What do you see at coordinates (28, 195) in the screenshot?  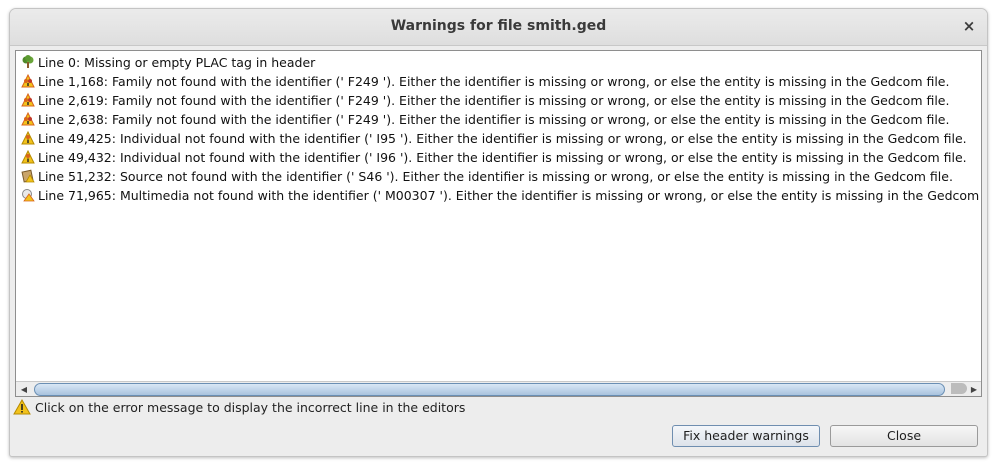 I see `multimedia-warning-icon` at bounding box center [28, 195].